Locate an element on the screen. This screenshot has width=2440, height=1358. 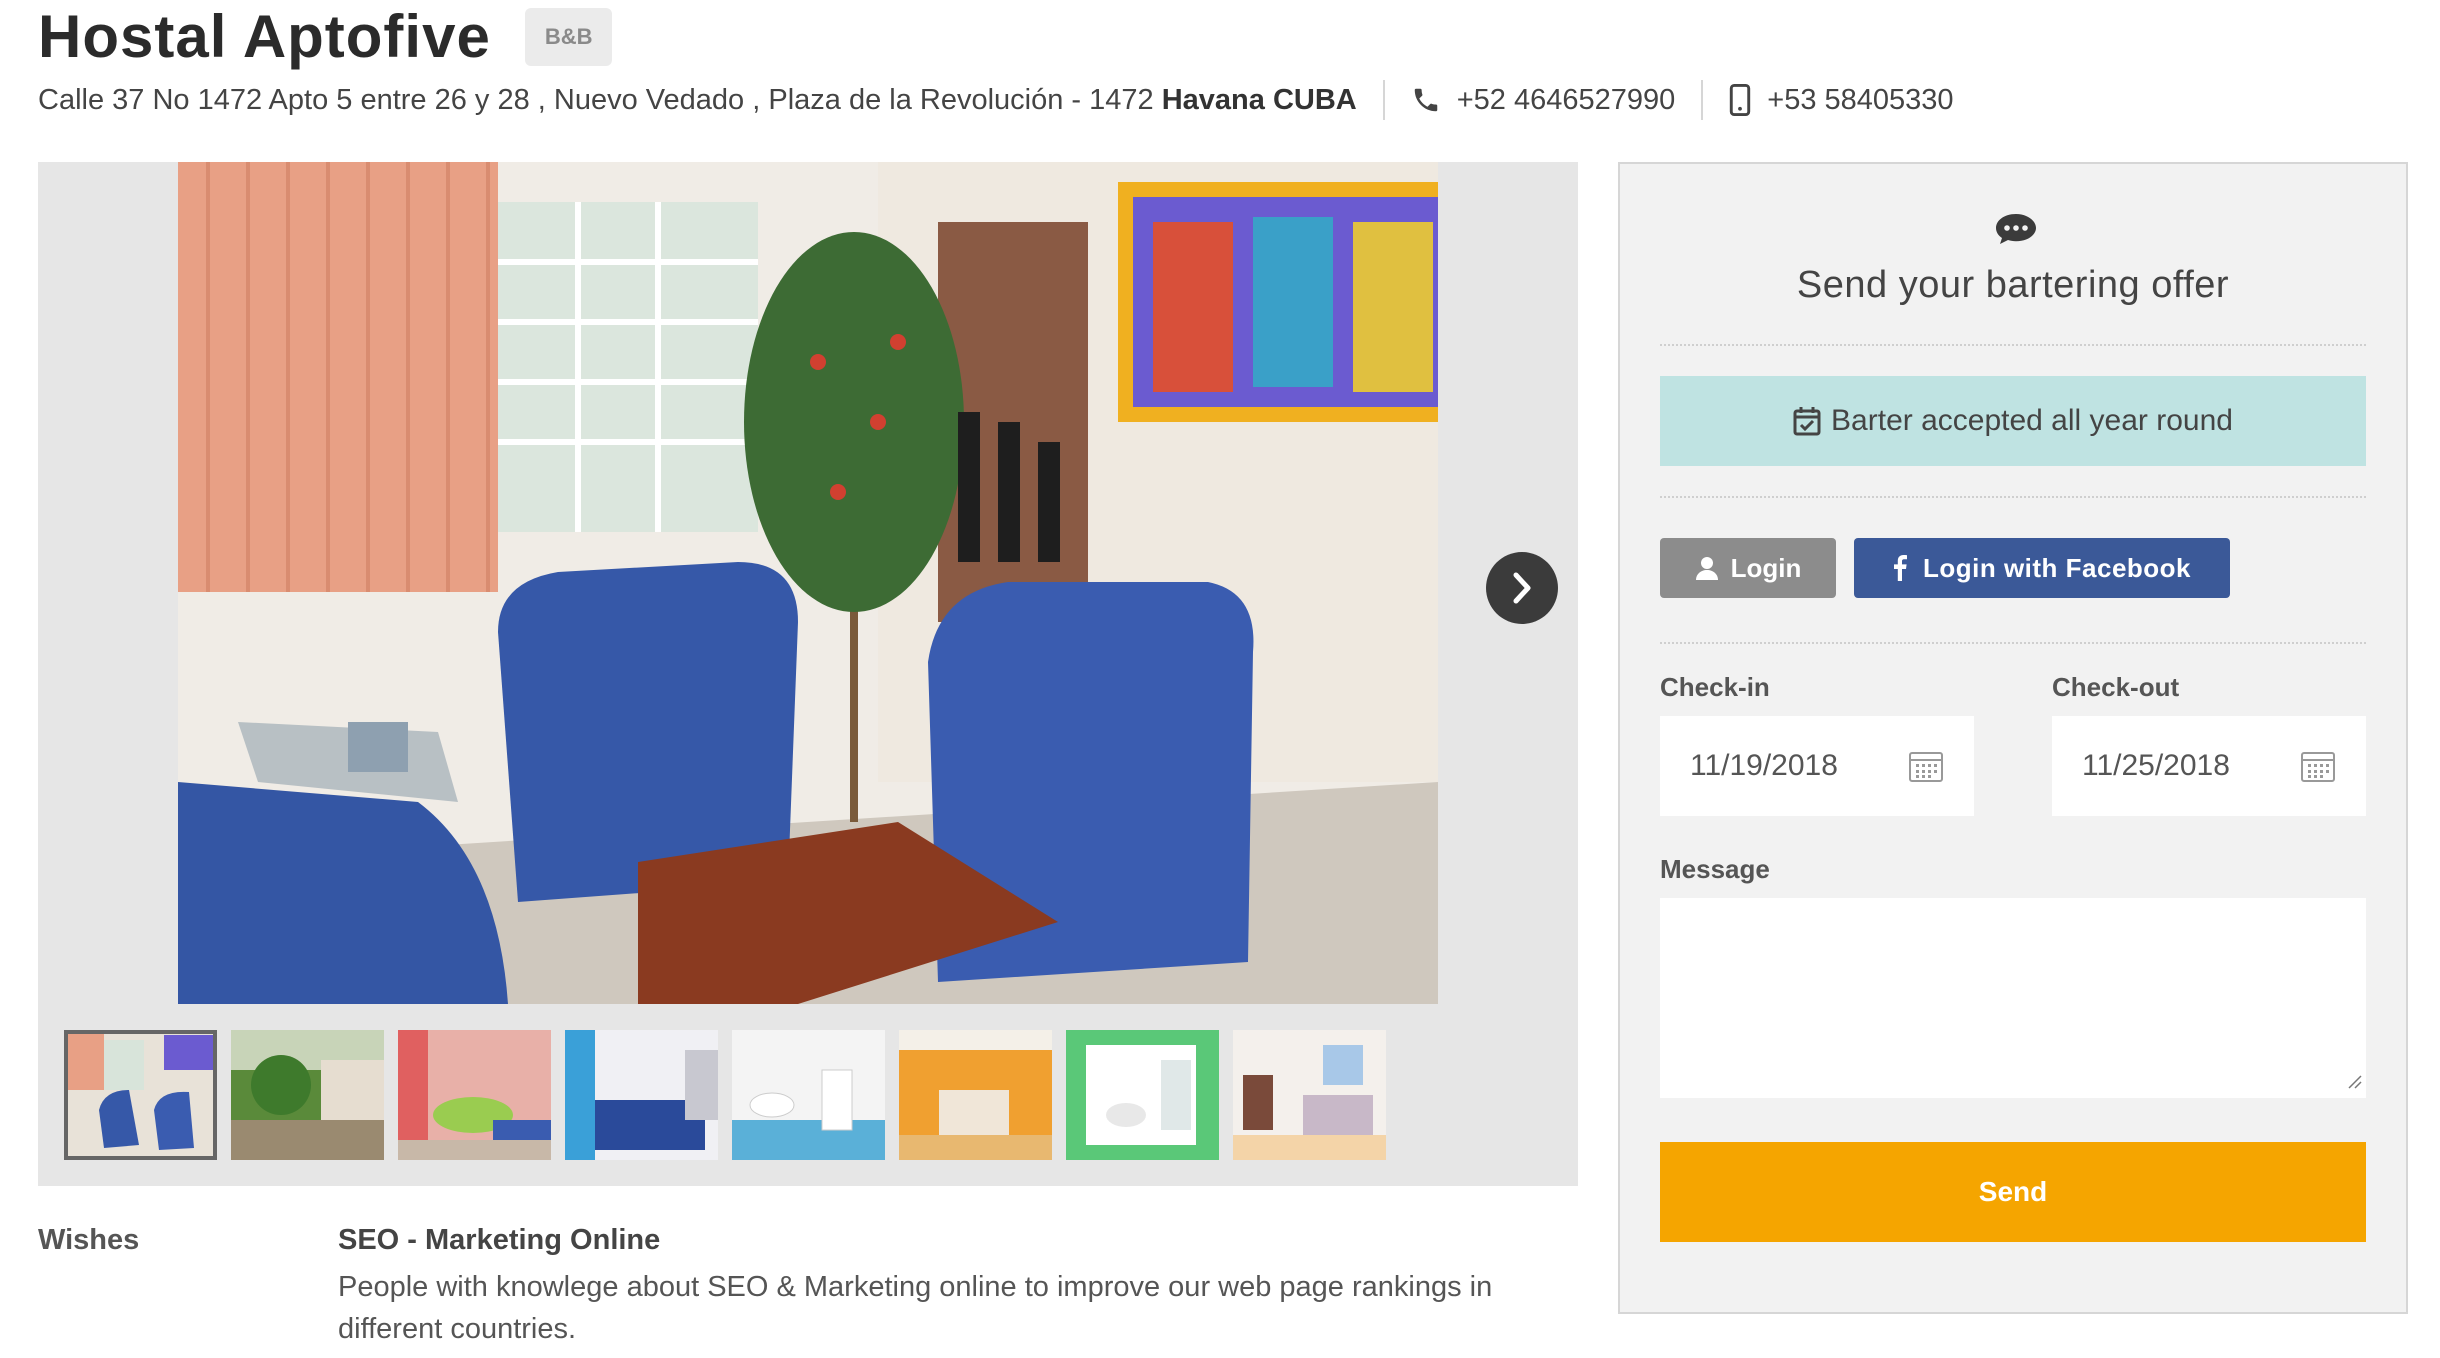
thumbnail-orange-bedroom is located at coordinates (975, 1095).